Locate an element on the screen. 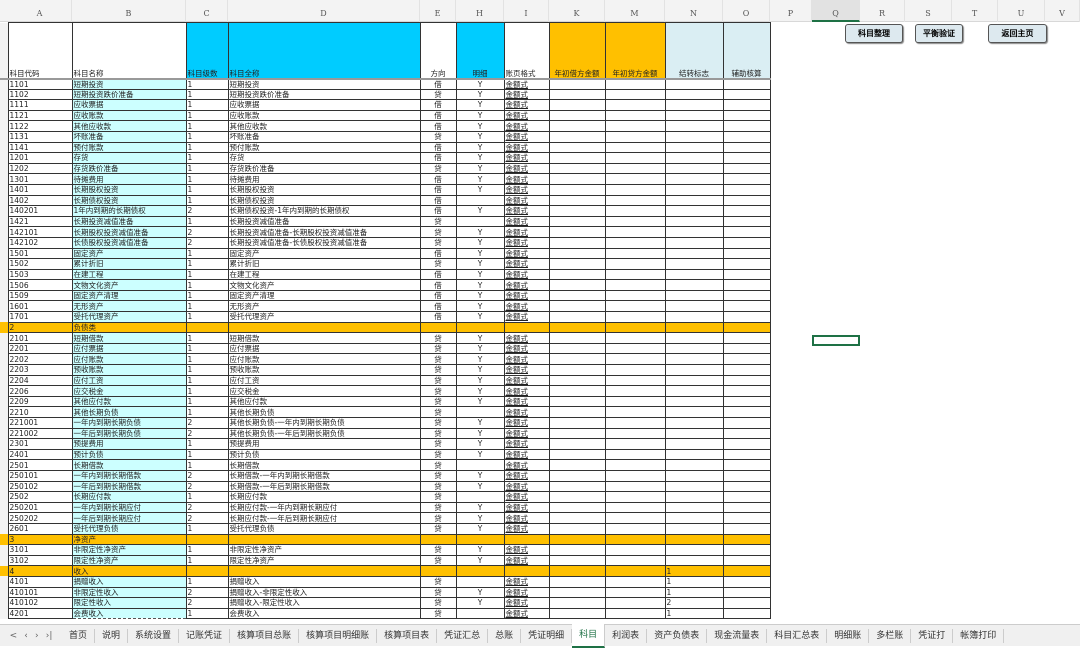 Image resolution: width=1080 pixels, height=648 pixels. account-name-cell: 预计负债 is located at coordinates (129, 454).